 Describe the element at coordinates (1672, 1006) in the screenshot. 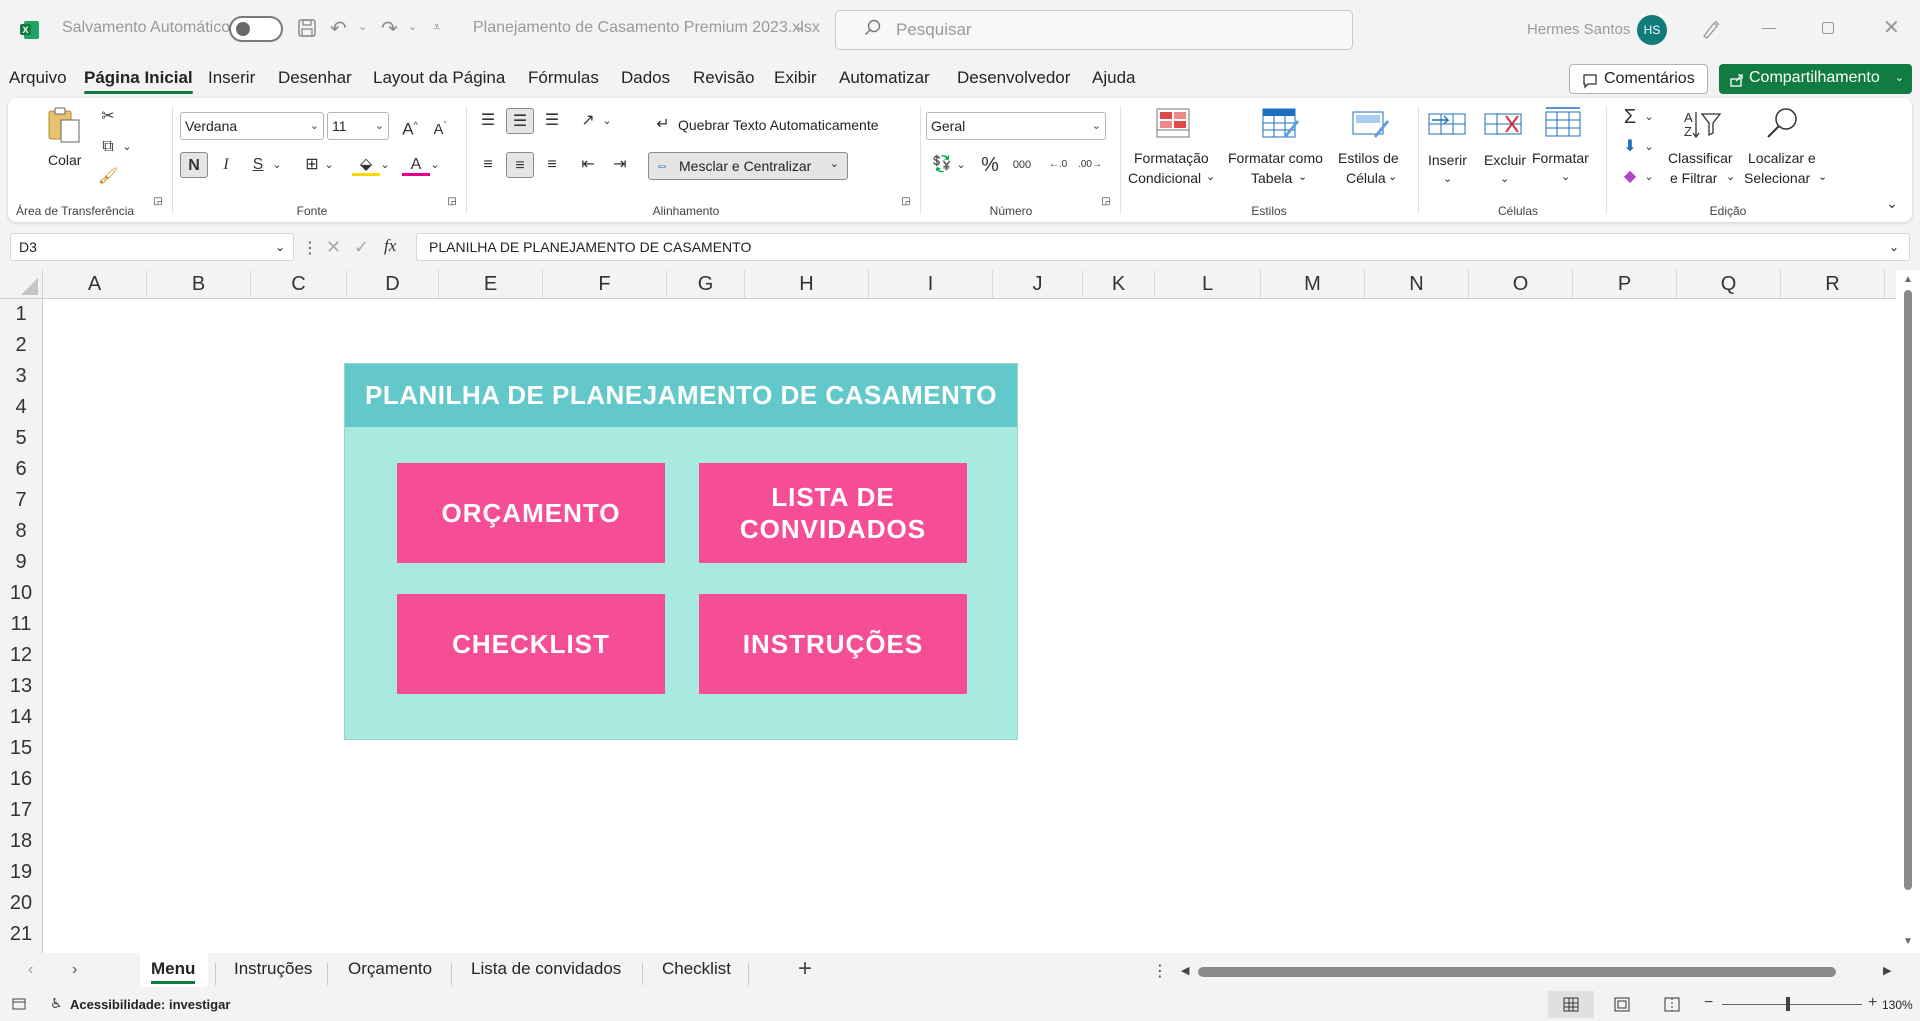

I see `page-break-view-icon` at that location.